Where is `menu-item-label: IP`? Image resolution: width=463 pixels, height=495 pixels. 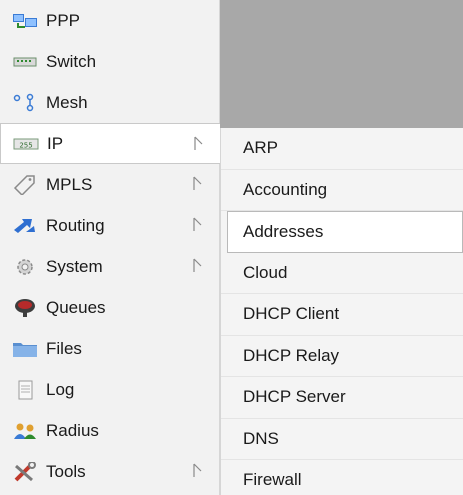
menu-item-label: IP is located at coordinates (55, 143).